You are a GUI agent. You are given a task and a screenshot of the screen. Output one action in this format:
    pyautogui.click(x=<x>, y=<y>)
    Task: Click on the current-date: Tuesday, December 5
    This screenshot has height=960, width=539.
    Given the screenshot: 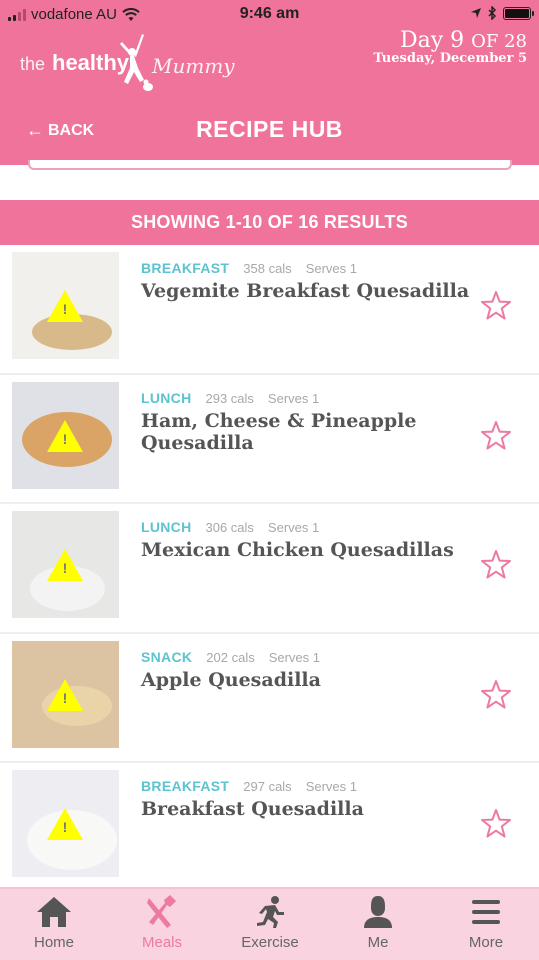 What is the action you would take?
    pyautogui.click(x=450, y=58)
    